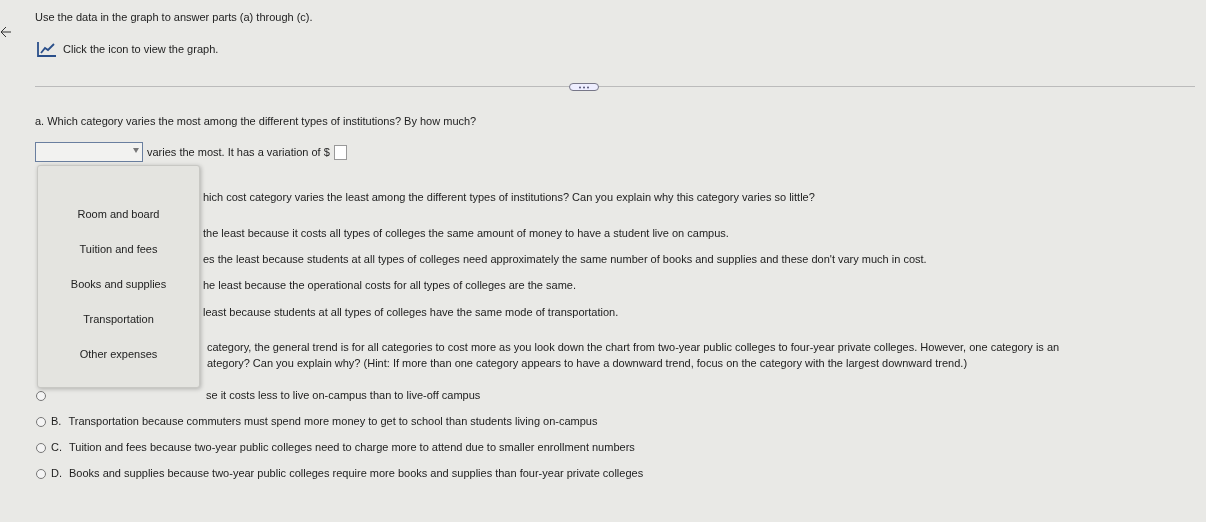 This screenshot has height=522, width=1206. What do you see at coordinates (352, 447) in the screenshot?
I see `option-text: Tuition and fees because two-year public colleges need to charge more to attend due to smaller enrollment numbers` at bounding box center [352, 447].